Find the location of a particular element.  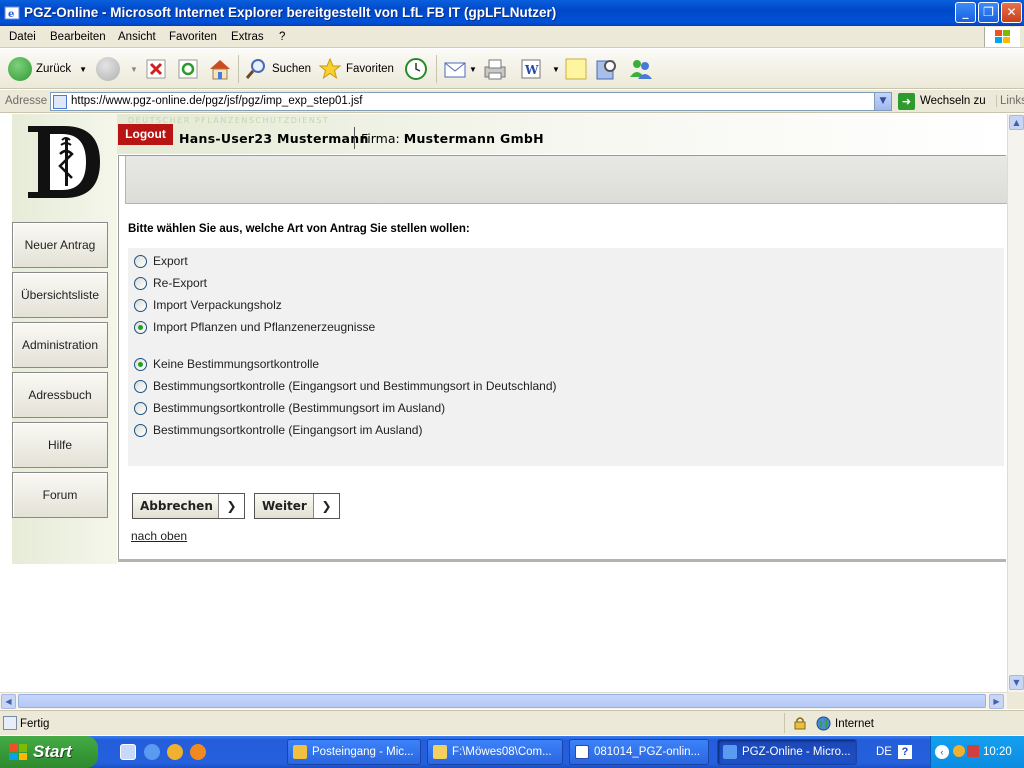

page-done-icon is located at coordinates (10, 723).